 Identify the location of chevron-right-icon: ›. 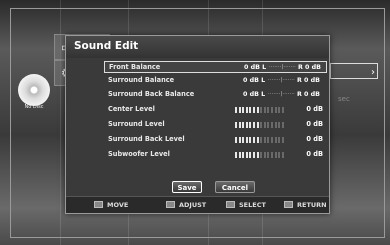
(373, 72).